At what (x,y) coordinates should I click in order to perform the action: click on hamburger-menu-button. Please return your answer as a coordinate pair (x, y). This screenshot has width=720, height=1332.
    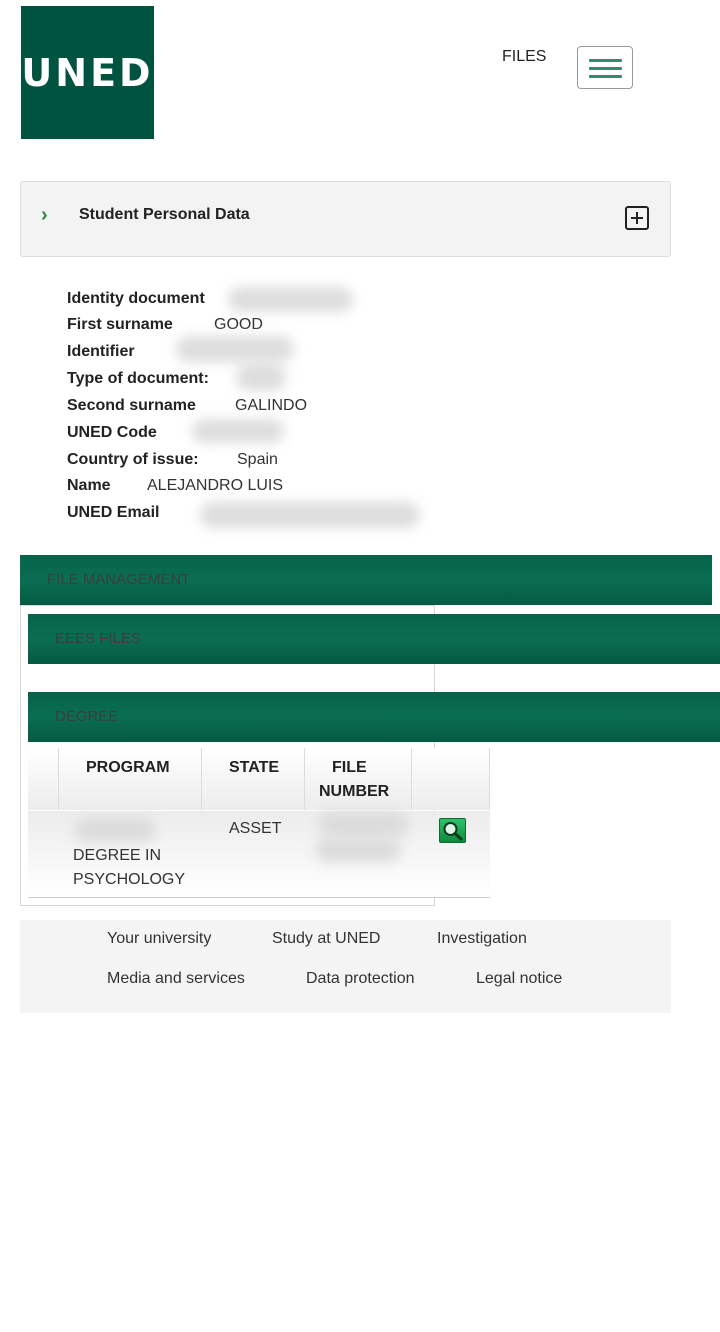
    Looking at the image, I should click on (605, 67).